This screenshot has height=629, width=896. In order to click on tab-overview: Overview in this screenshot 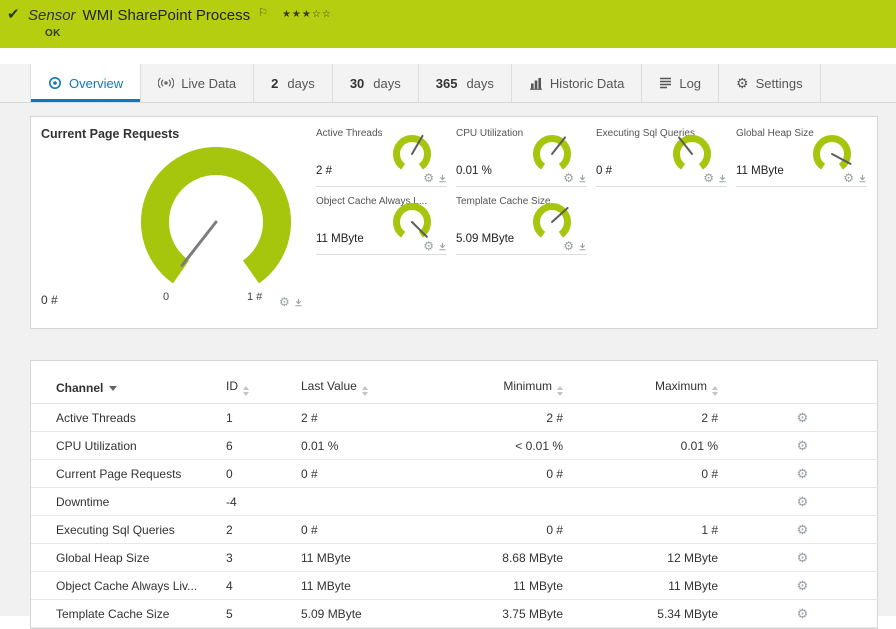, I will do `click(86, 83)`.